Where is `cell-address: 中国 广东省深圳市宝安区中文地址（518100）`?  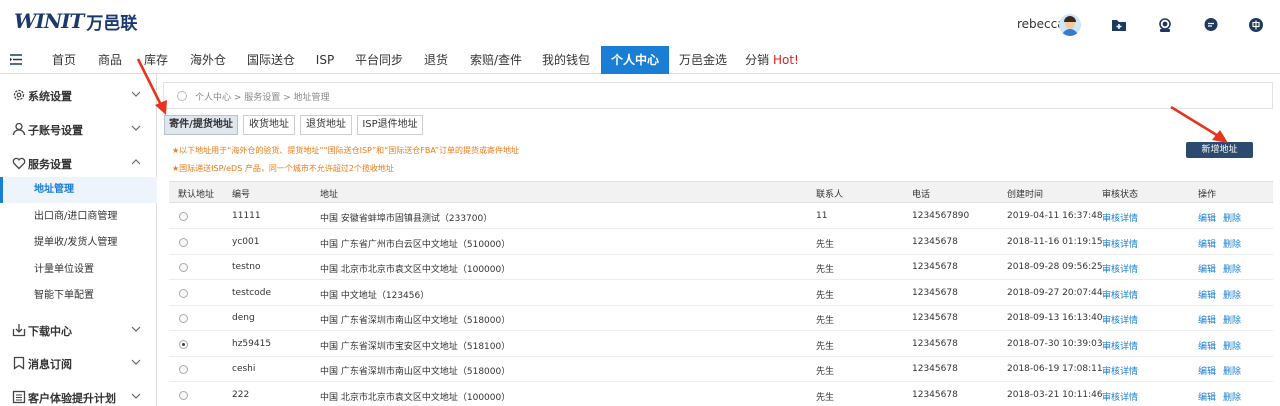
cell-address: 中国 广东省深圳市宝安区中文地址（518100） is located at coordinates (415, 346).